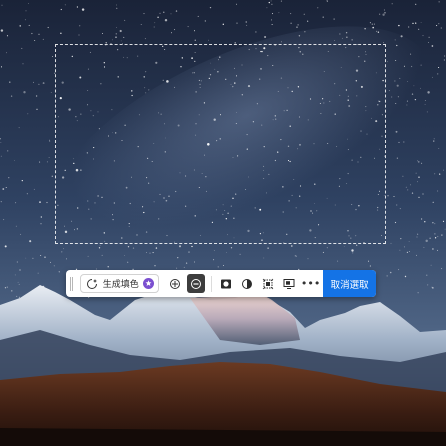 The height and width of the screenshot is (446, 446). I want to click on generative-fill-label: 生成填色, so click(120, 285).